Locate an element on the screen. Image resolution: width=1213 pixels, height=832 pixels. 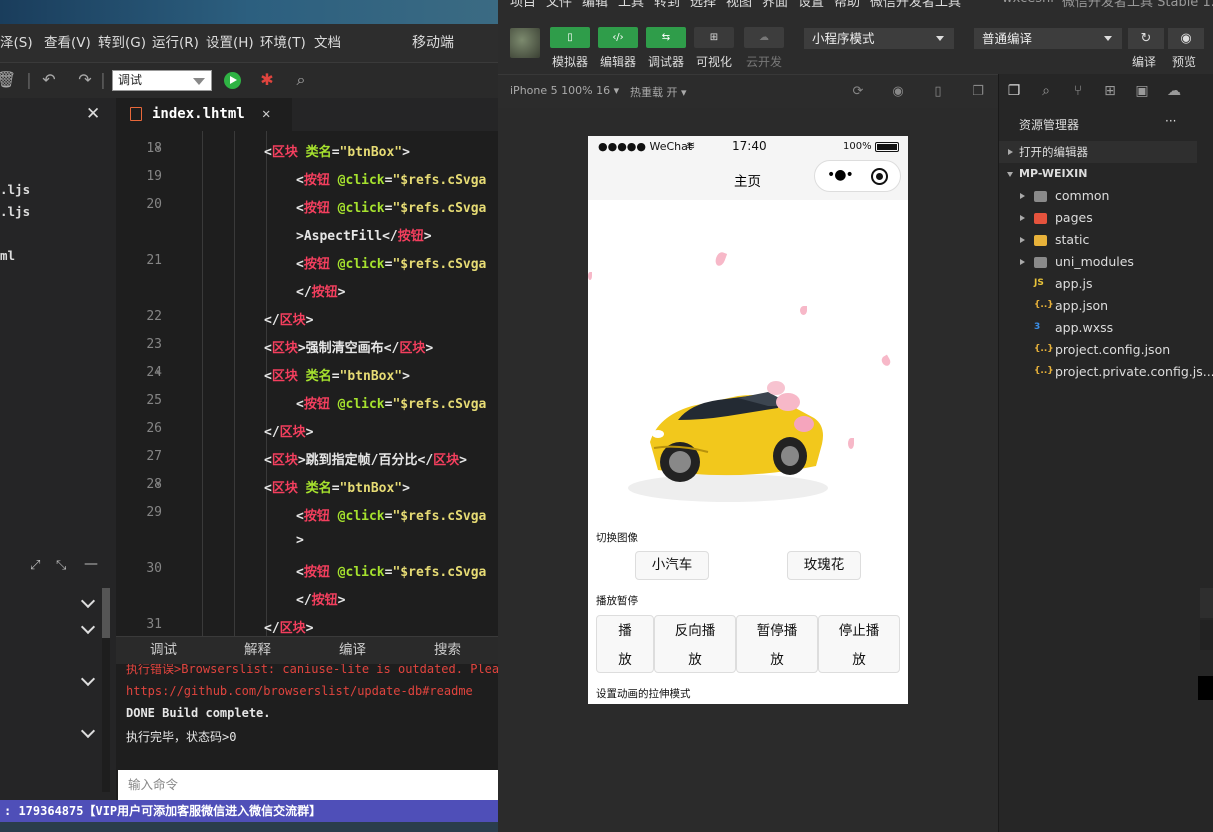
code-token: 按钮 is located at coordinates (324, 292).